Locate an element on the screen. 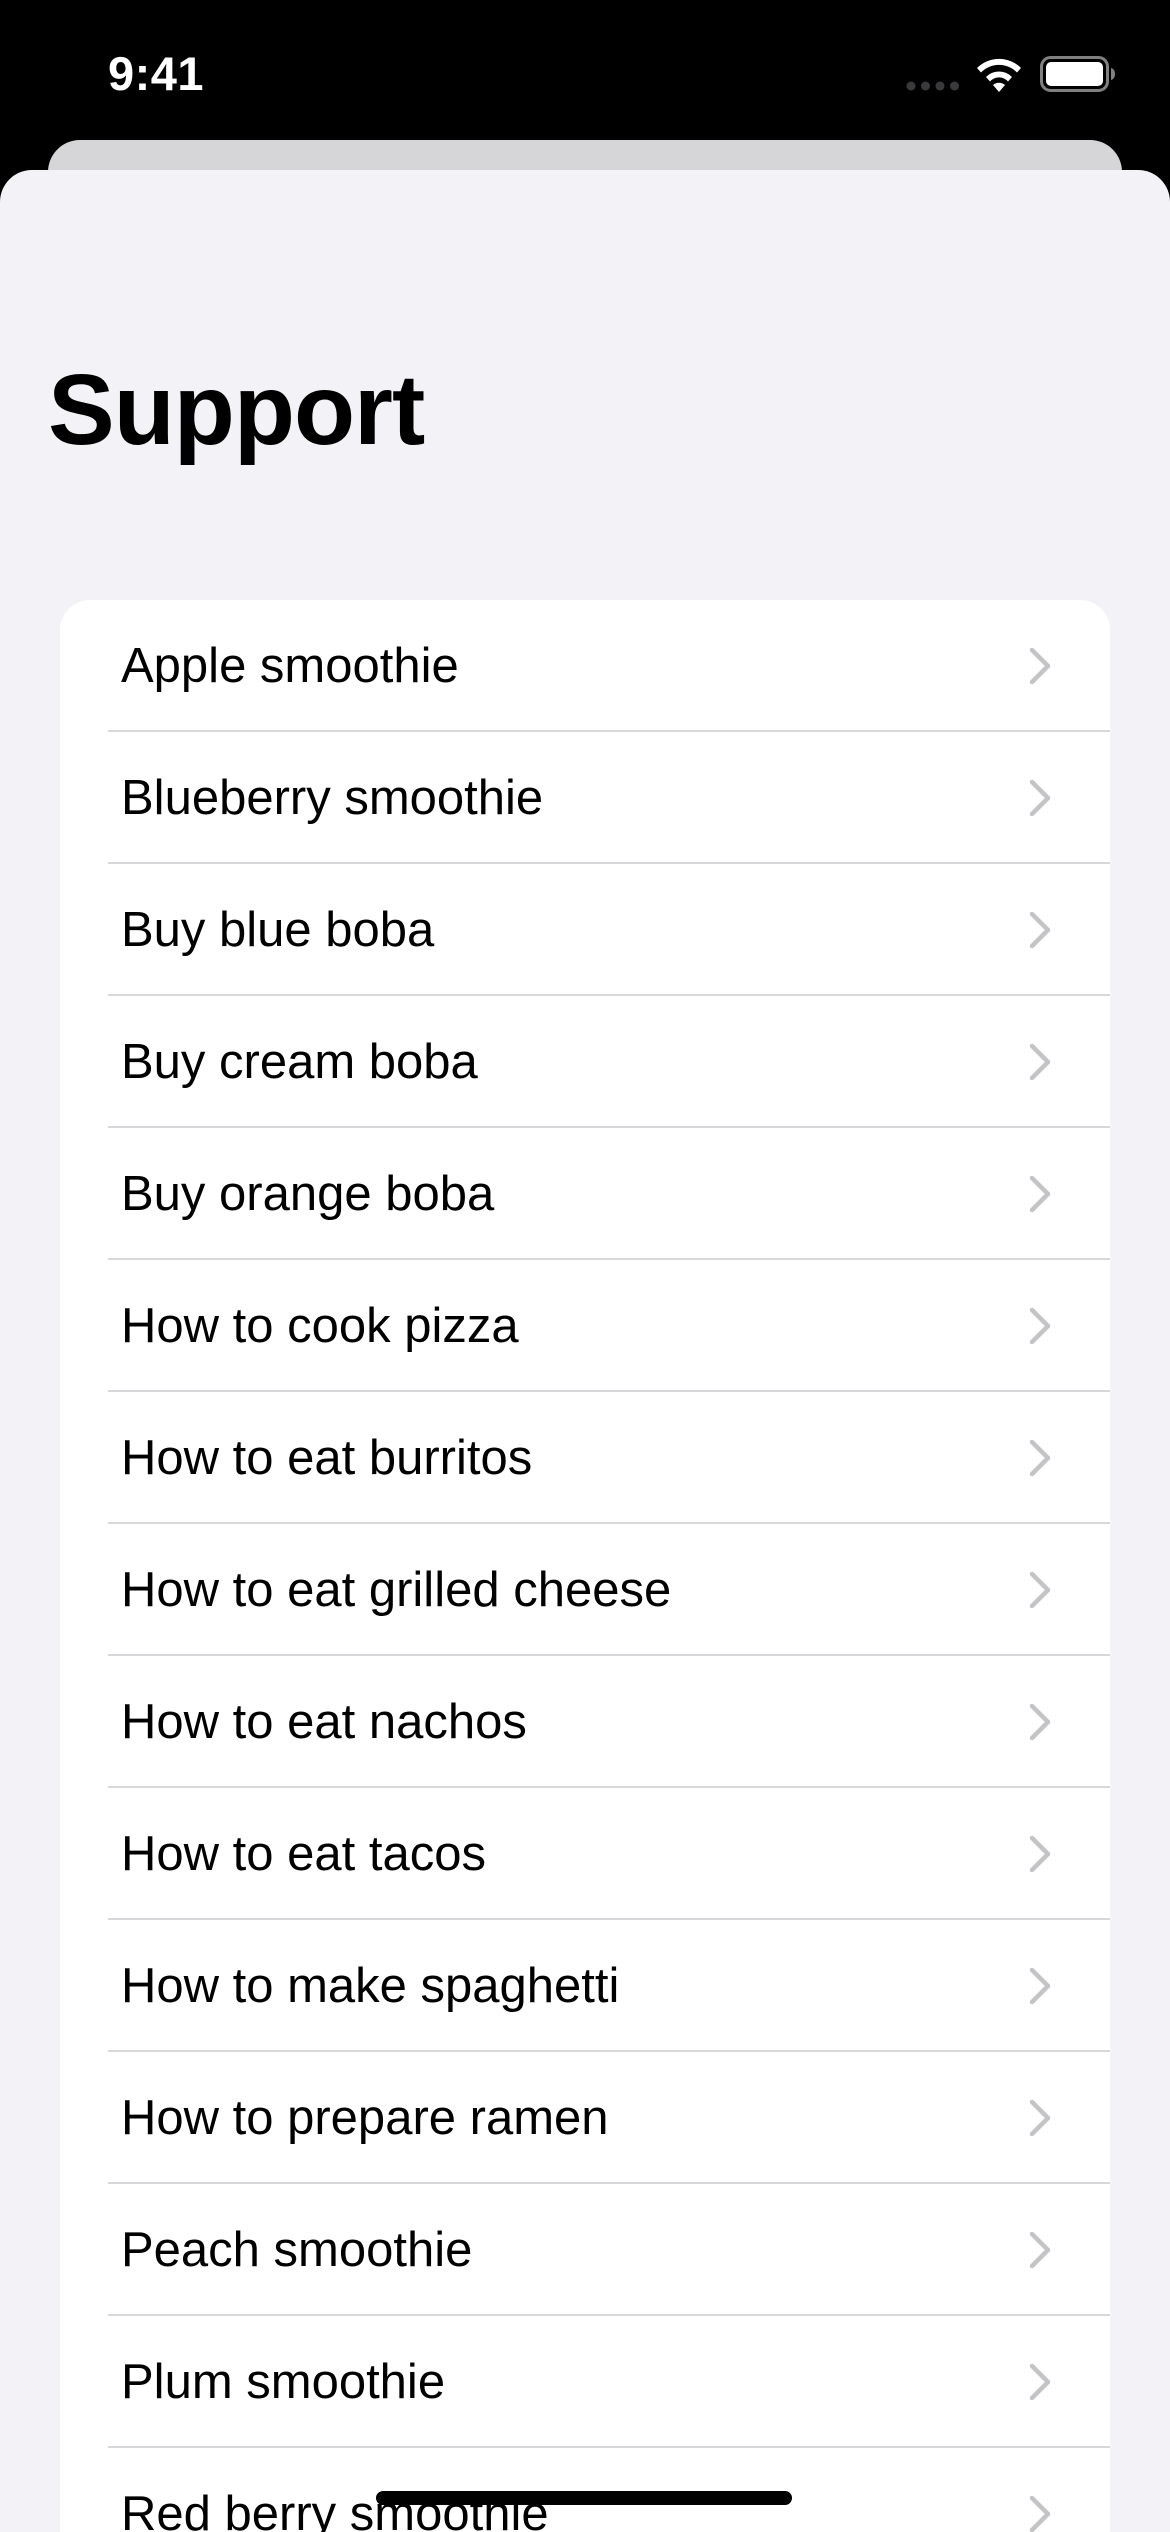 This screenshot has height=2532, width=1170. wifi-icon is located at coordinates (999, 75).